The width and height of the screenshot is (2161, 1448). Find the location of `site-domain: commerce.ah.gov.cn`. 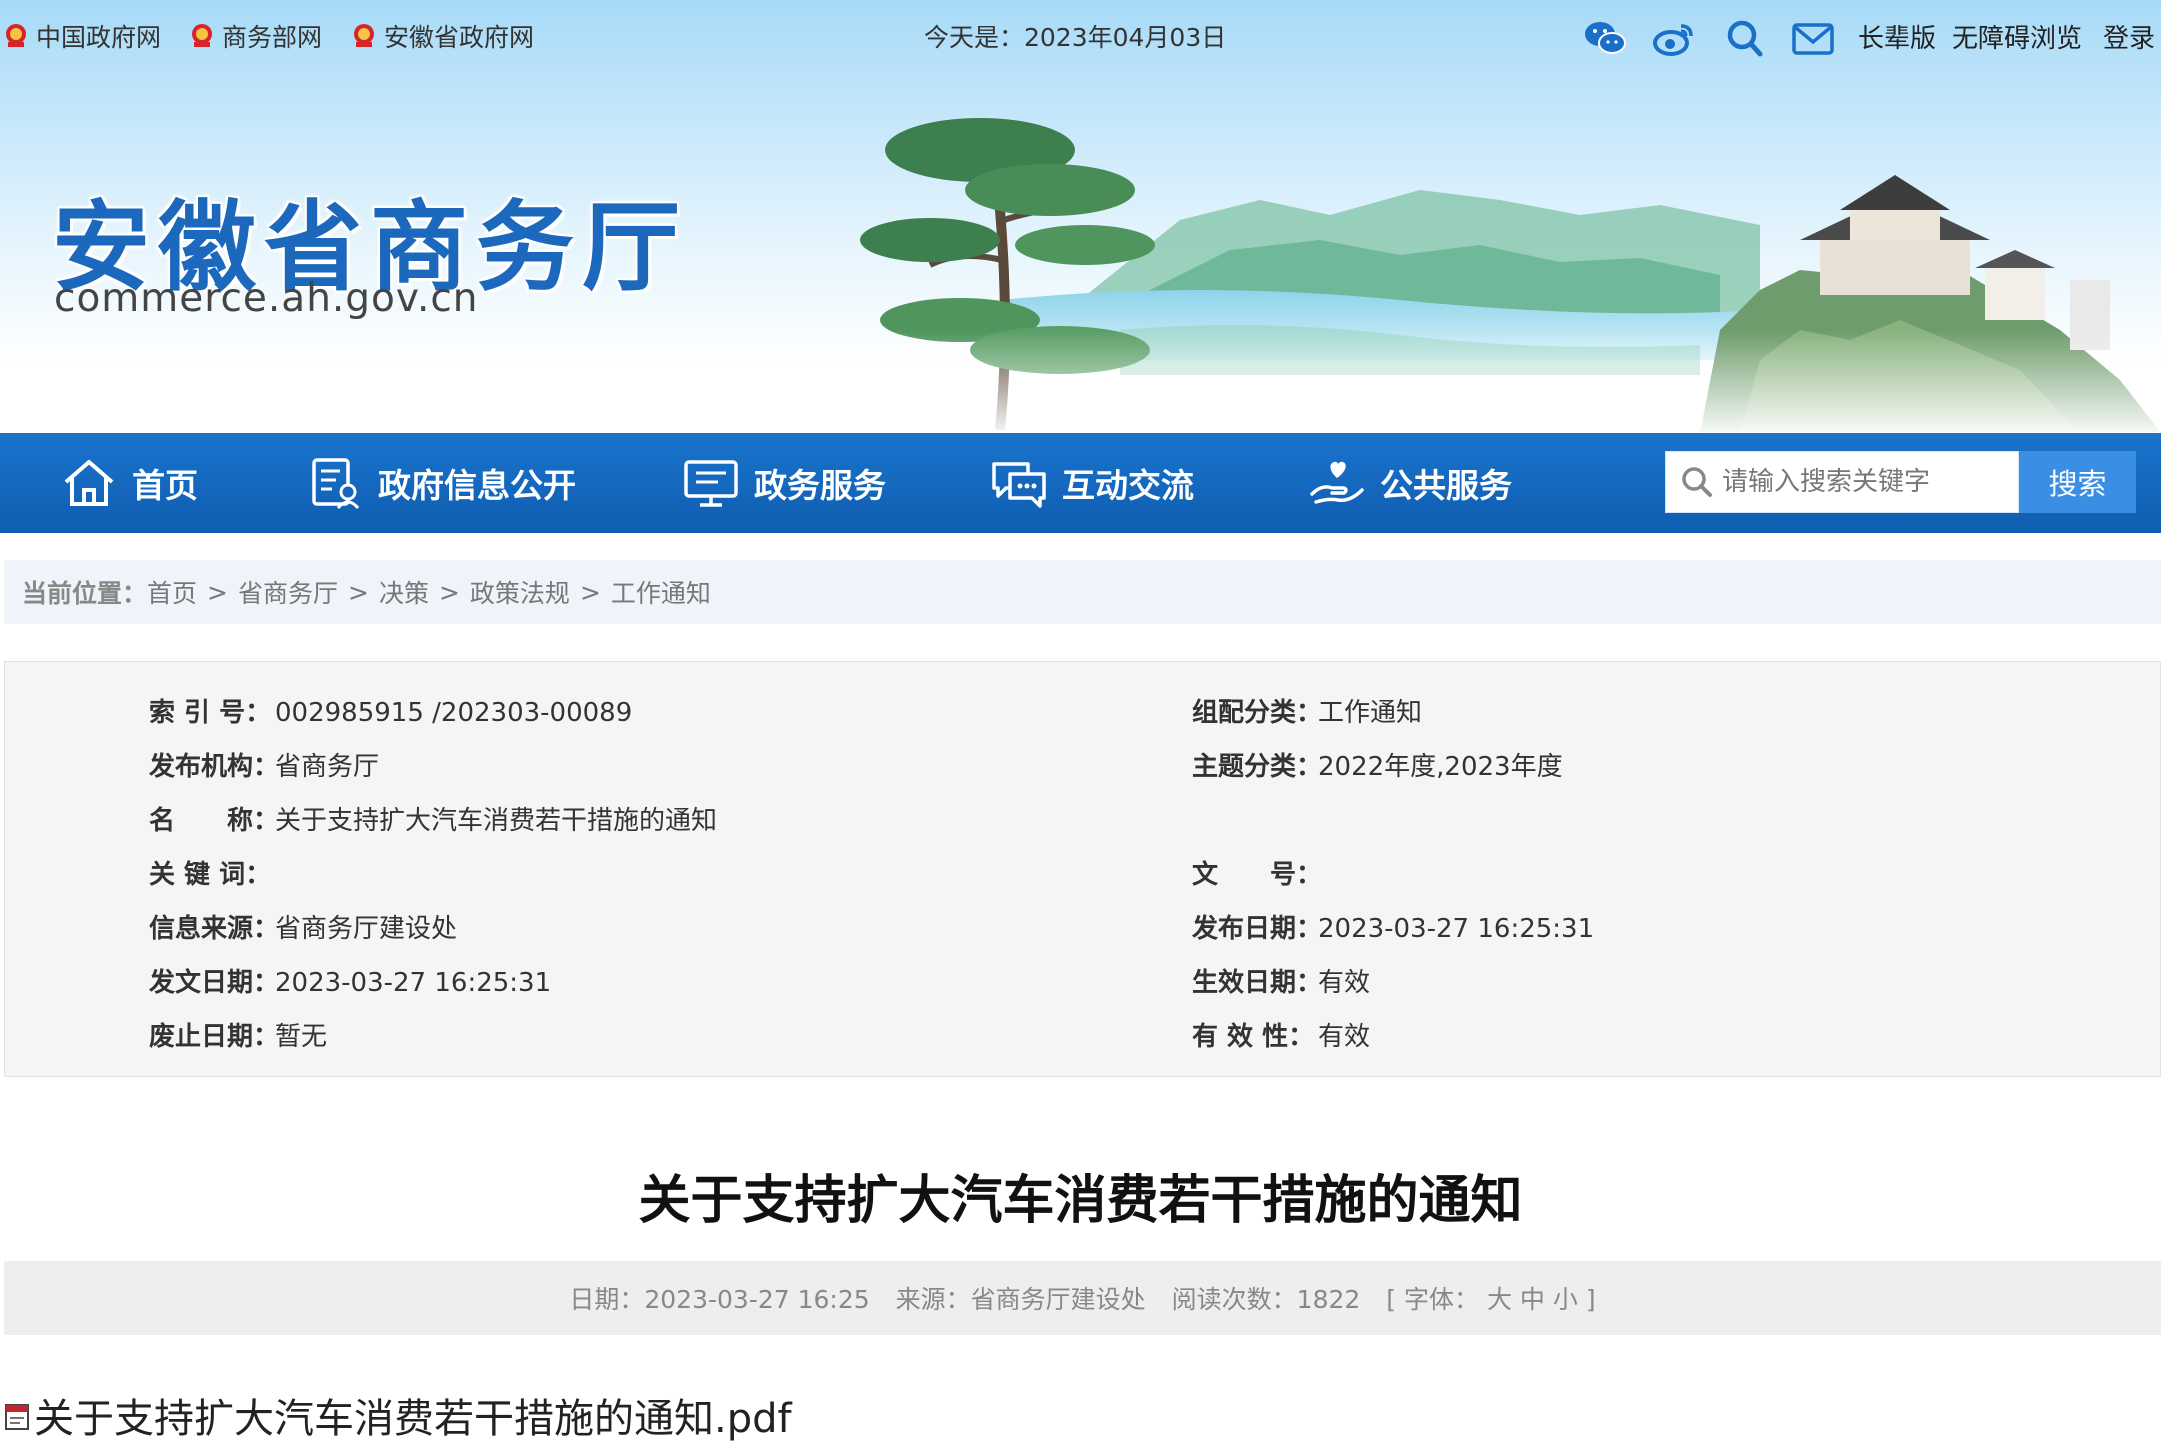

site-domain: commerce.ah.gov.cn is located at coordinates (266, 298).